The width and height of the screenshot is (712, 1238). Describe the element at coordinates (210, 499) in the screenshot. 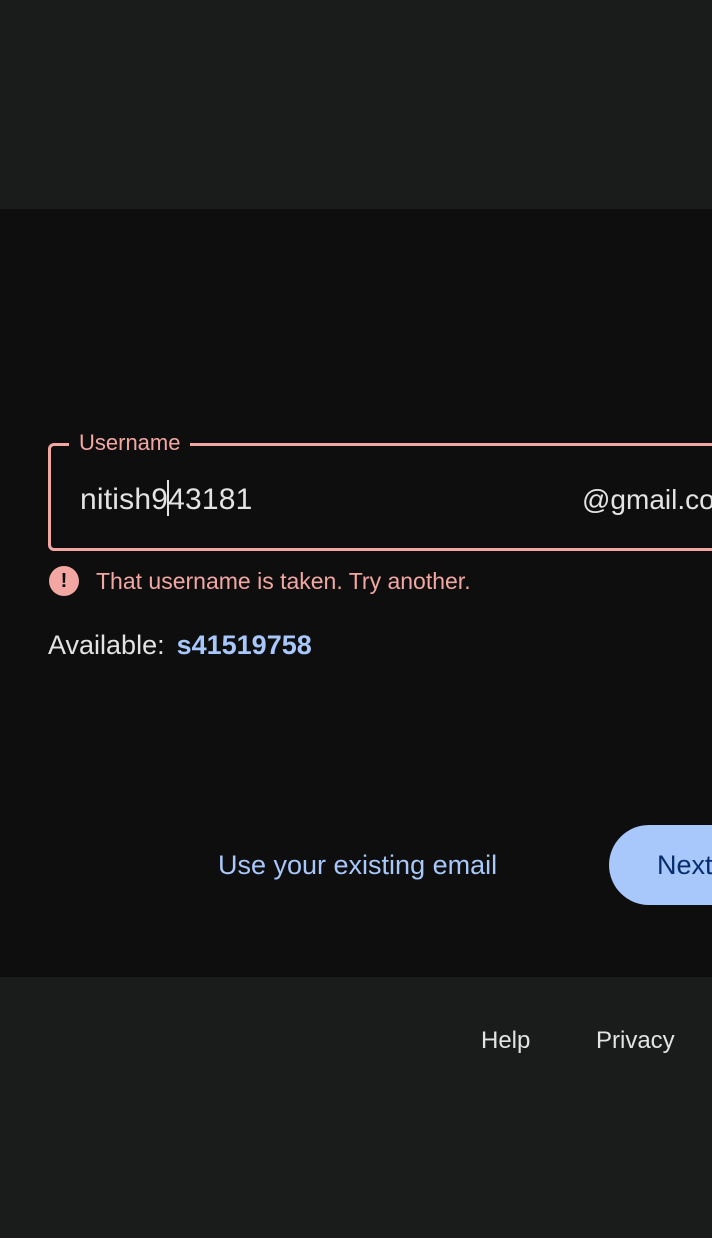

I see `username-value-after-caret: 43181` at that location.